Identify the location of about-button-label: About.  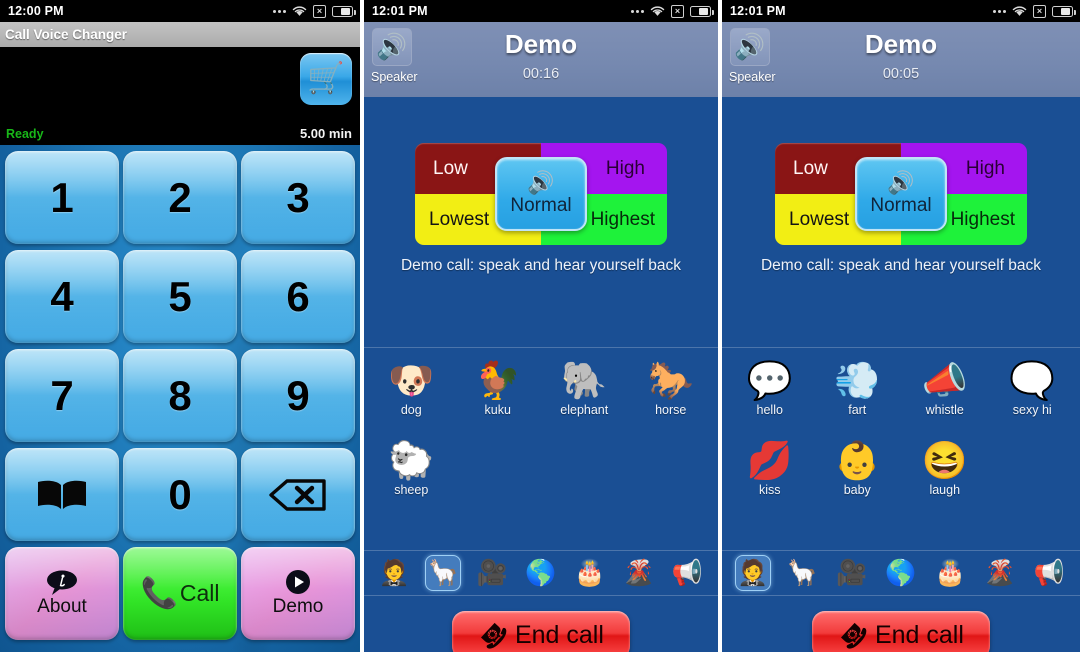
(62, 606).